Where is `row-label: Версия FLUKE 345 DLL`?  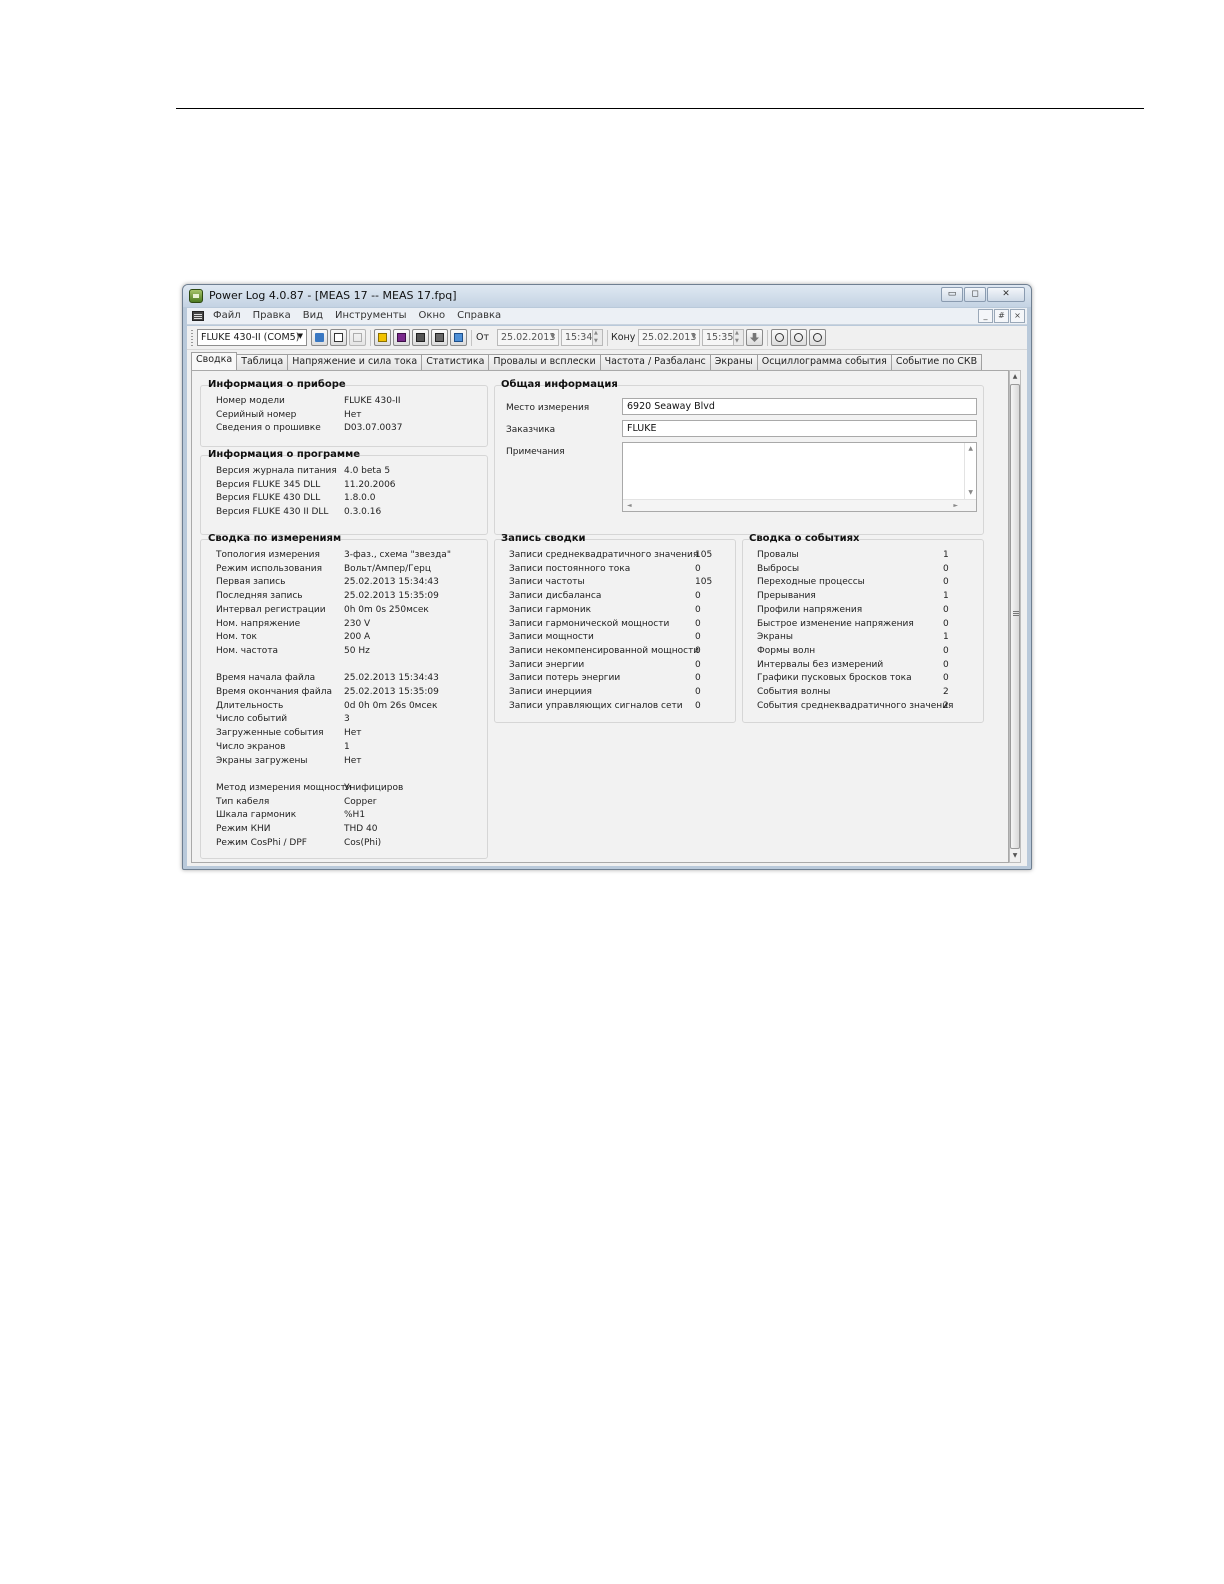
row-label: Версия FLUKE 345 DLL is located at coordinates (268, 484).